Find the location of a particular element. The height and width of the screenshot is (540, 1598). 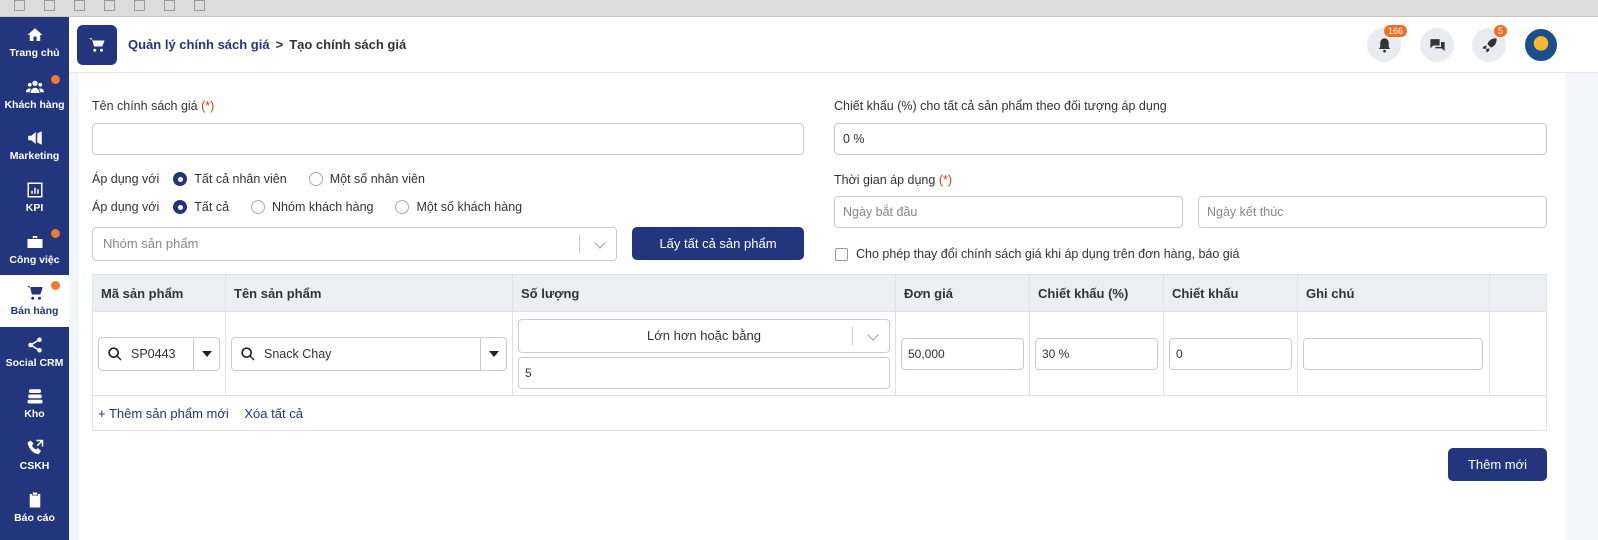

sidebar-item-marketing: Marketing is located at coordinates (34, 146).